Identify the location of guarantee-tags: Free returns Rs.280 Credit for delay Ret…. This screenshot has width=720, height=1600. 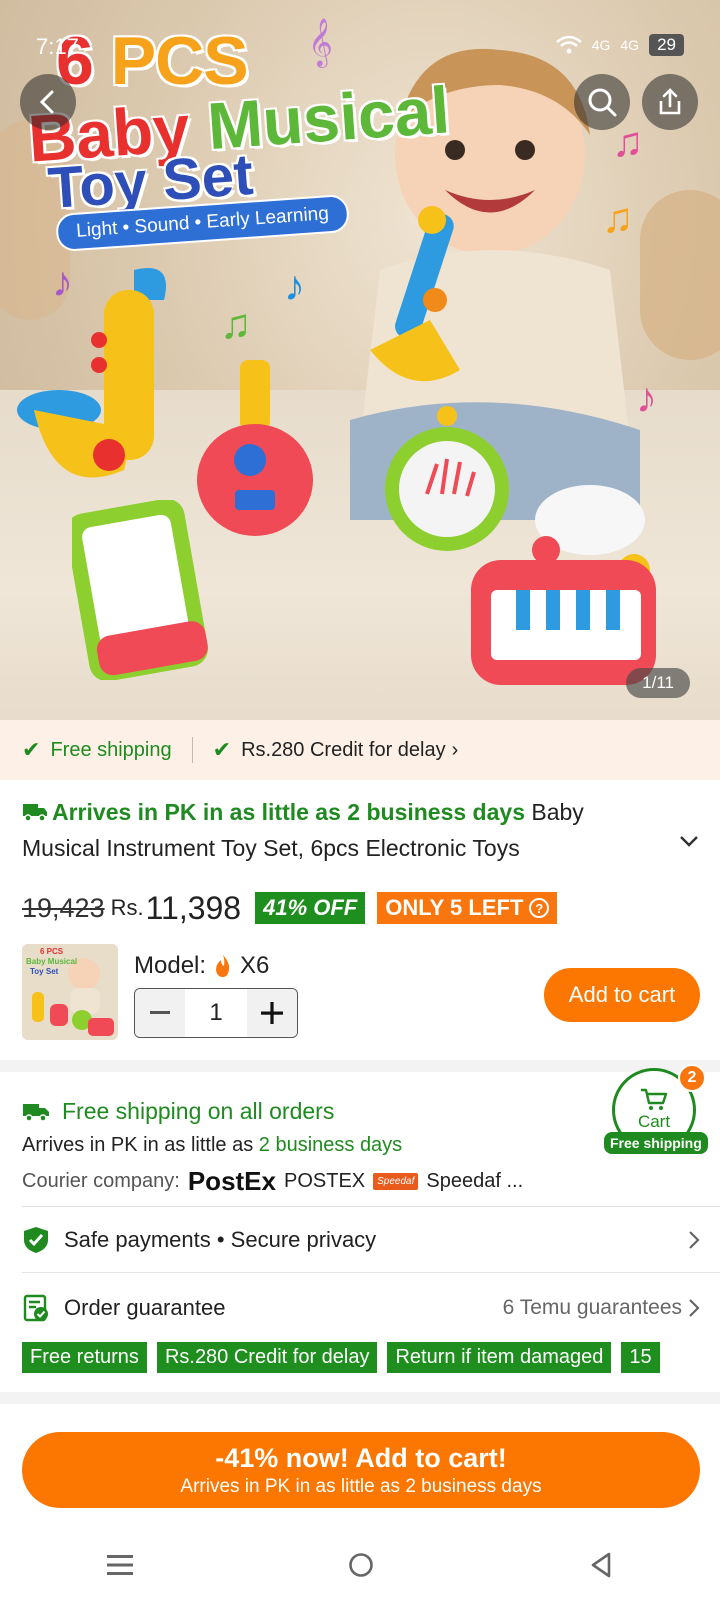
(341, 1357).